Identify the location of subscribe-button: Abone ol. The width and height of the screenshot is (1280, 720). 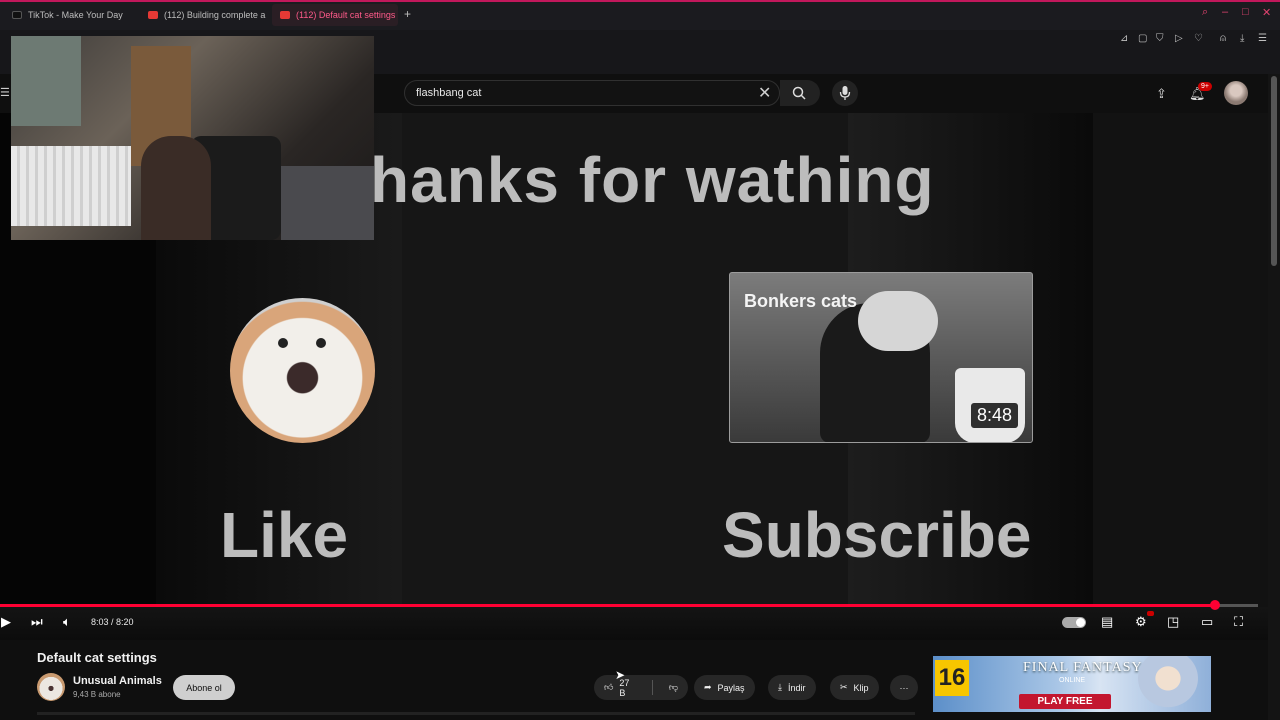
(204, 687).